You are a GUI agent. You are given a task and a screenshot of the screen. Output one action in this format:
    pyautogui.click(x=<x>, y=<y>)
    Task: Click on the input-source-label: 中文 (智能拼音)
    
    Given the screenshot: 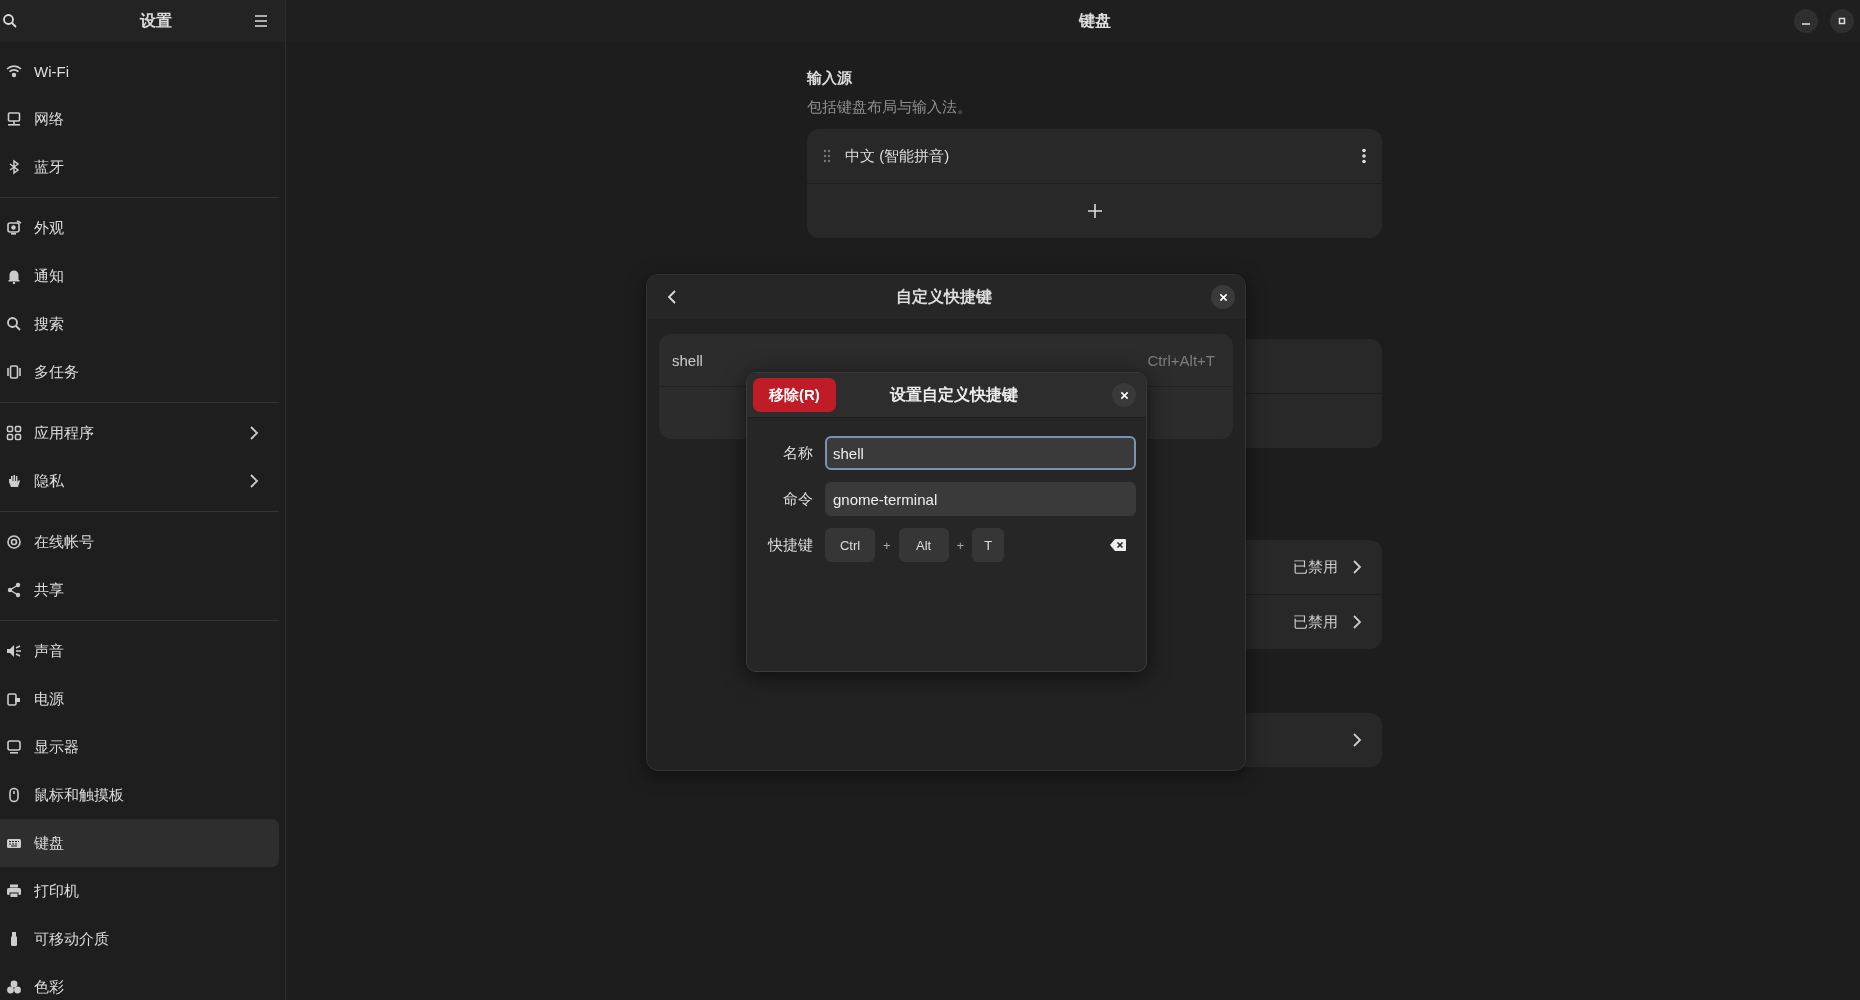 What is the action you would take?
    pyautogui.click(x=898, y=156)
    